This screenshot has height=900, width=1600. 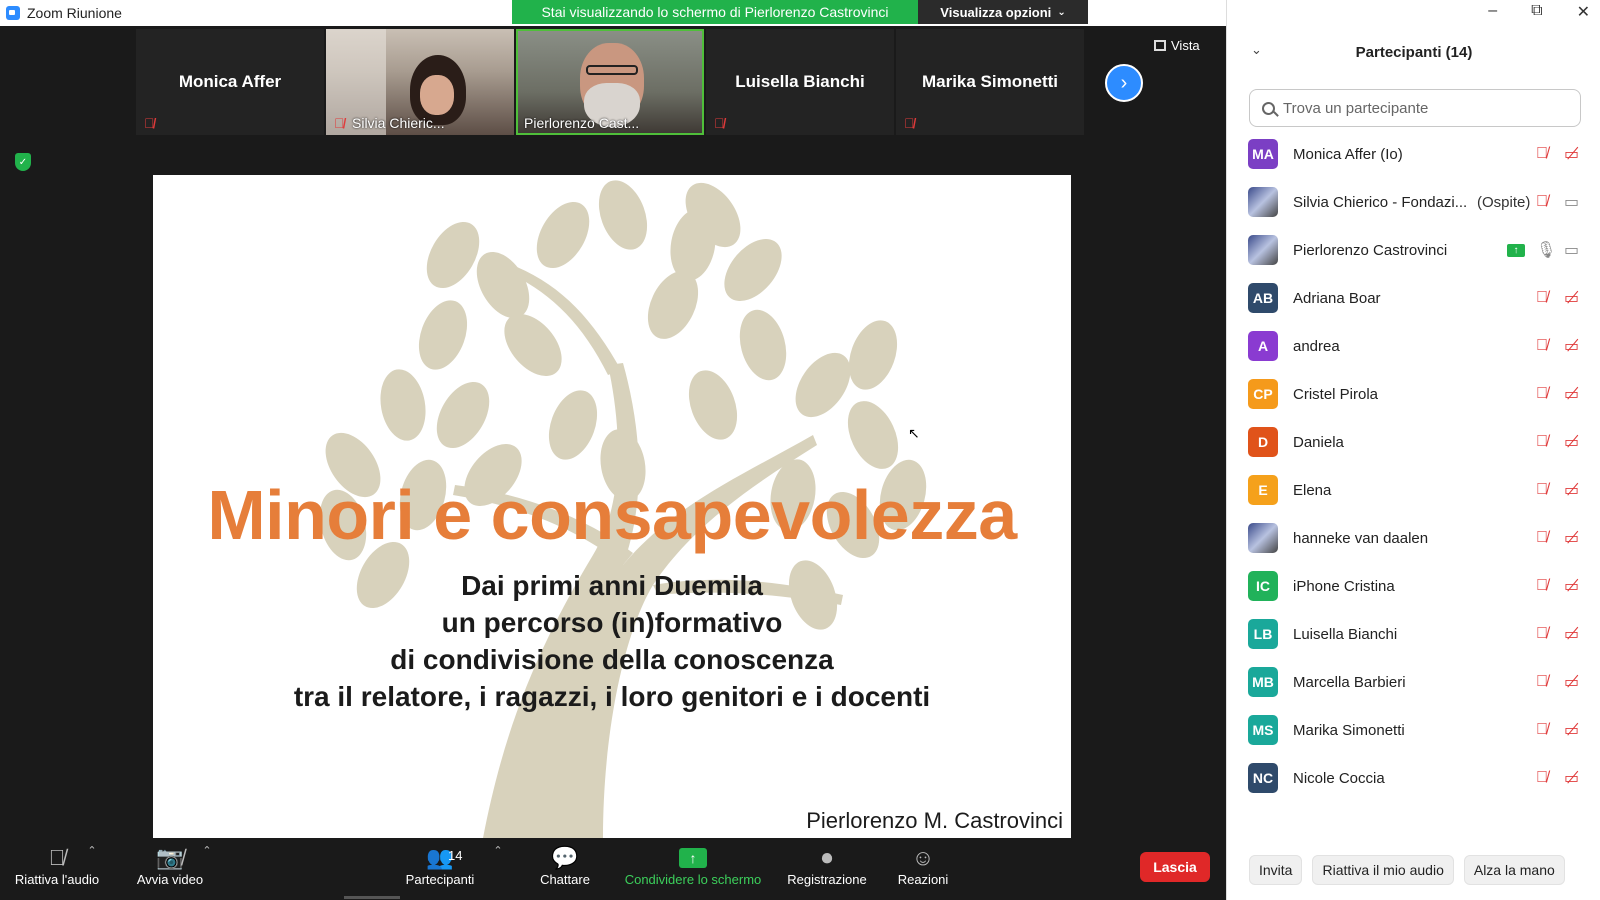 What do you see at coordinates (1413, 538) in the screenshot?
I see `participant-row: hanneke van daalen 🎙̸ ▭̸` at bounding box center [1413, 538].